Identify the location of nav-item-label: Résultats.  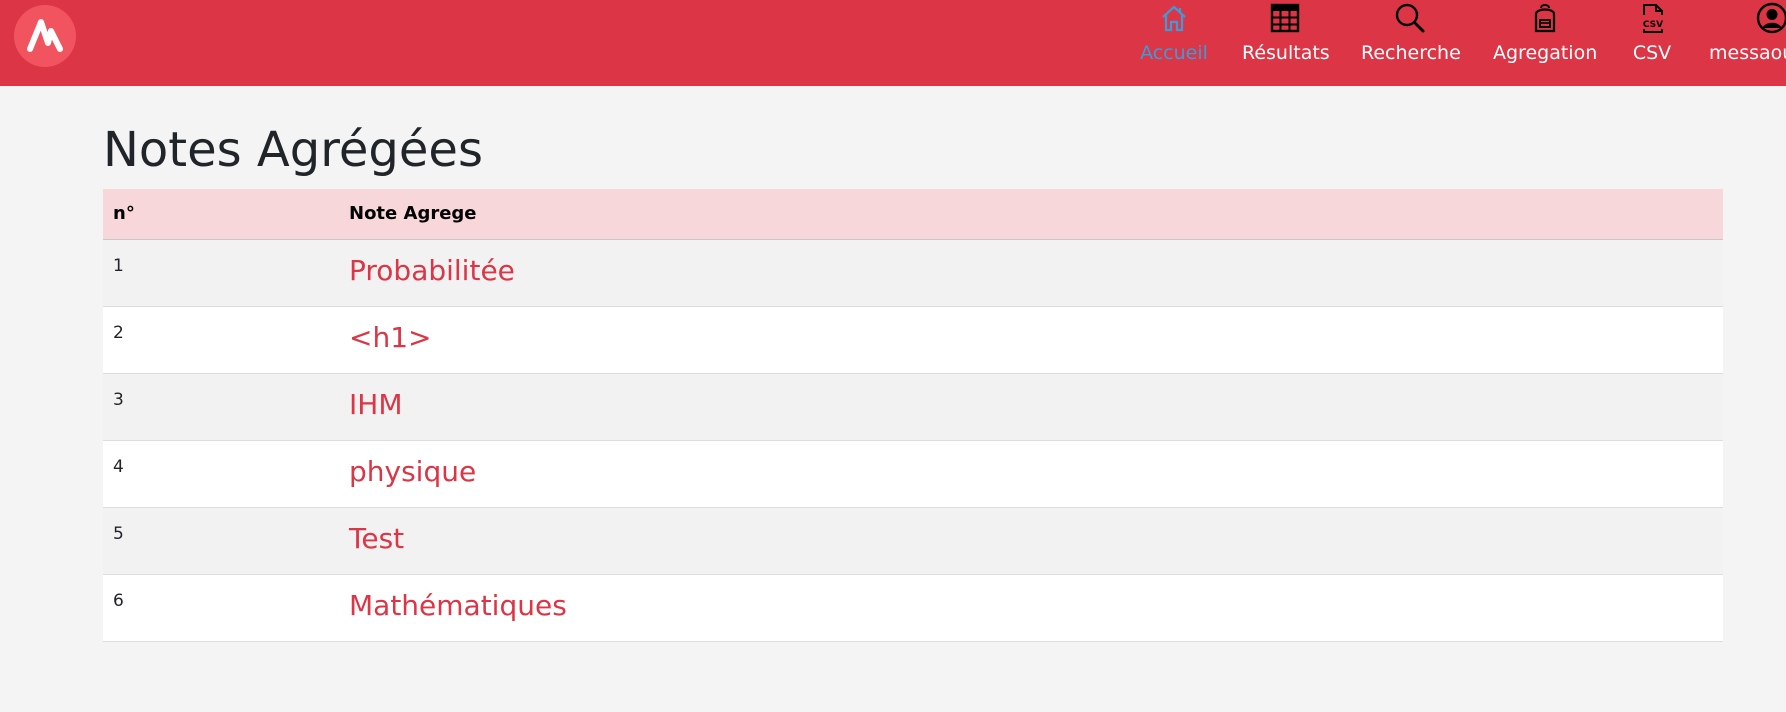
(1286, 53).